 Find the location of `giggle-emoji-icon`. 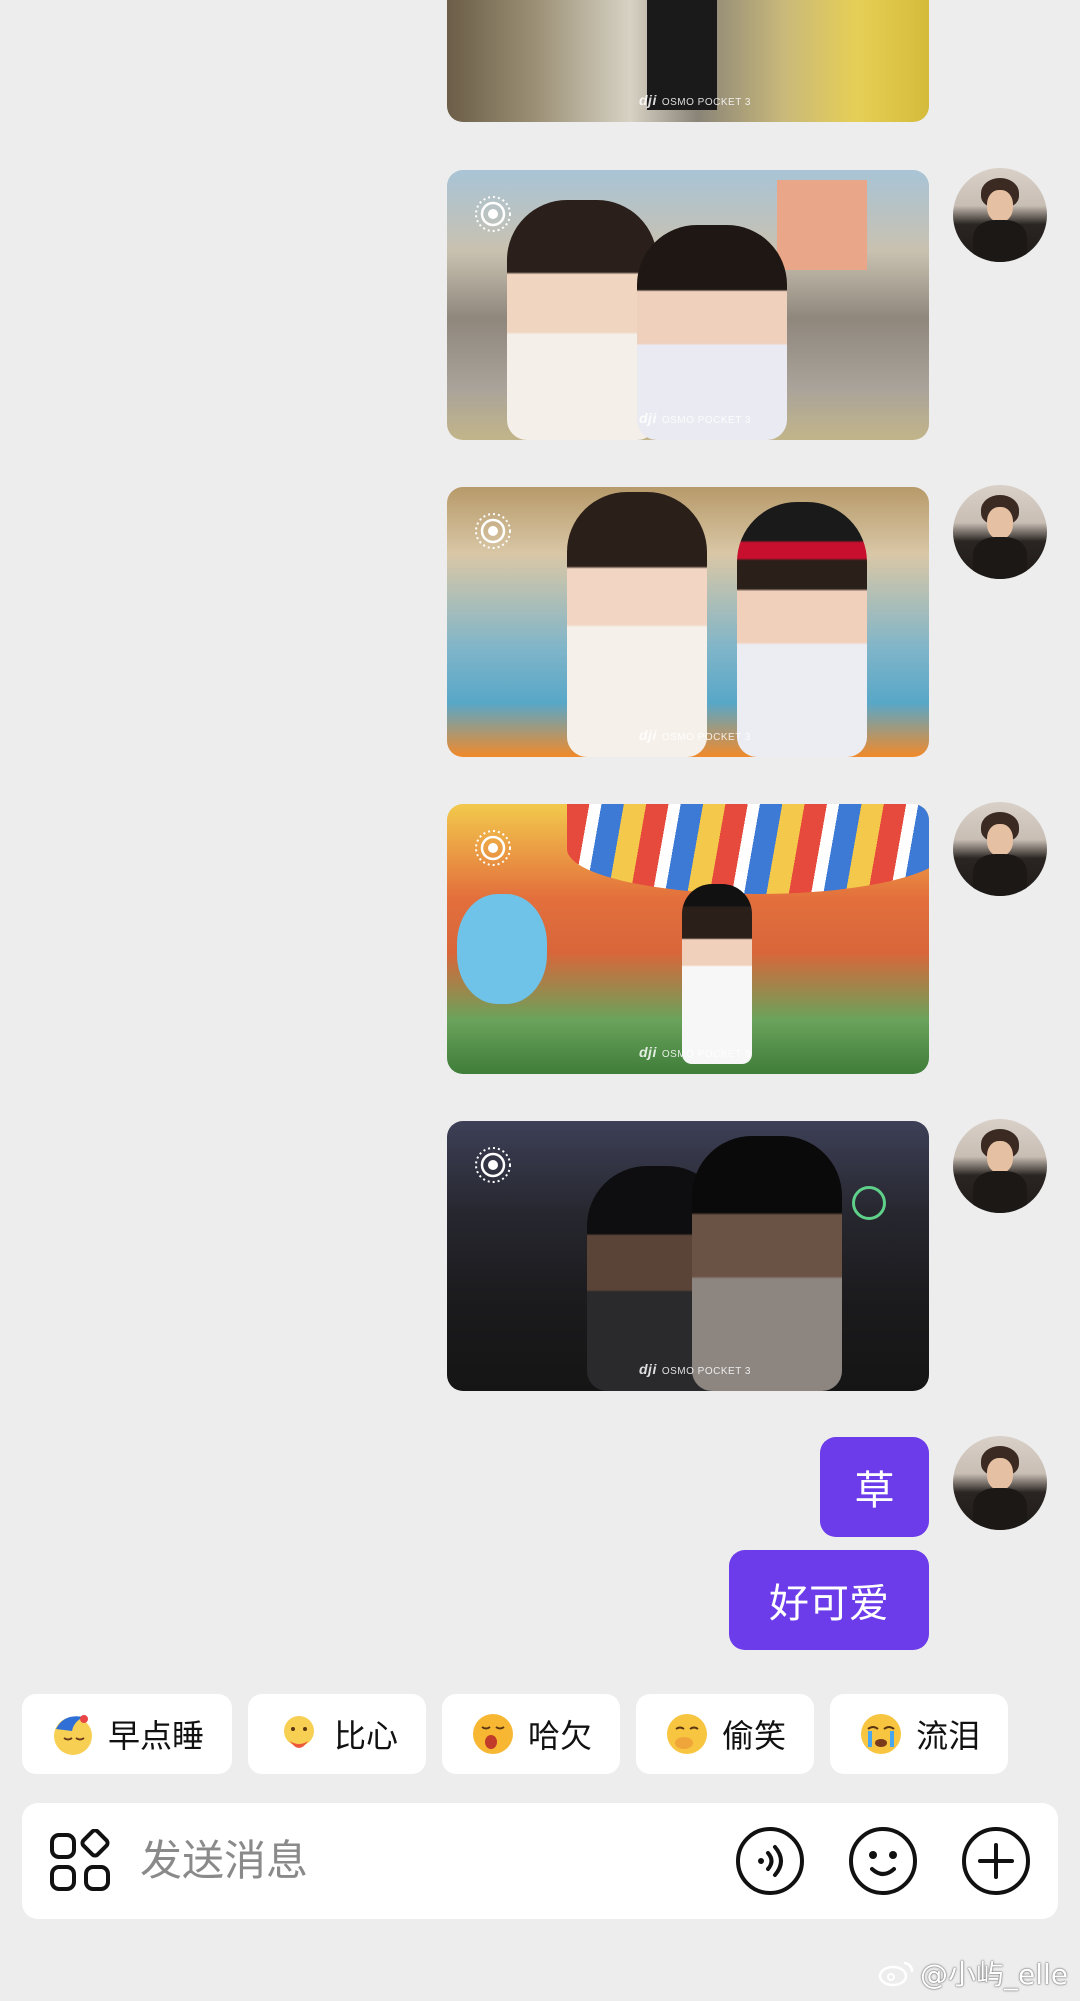

giggle-emoji-icon is located at coordinates (687, 1734).